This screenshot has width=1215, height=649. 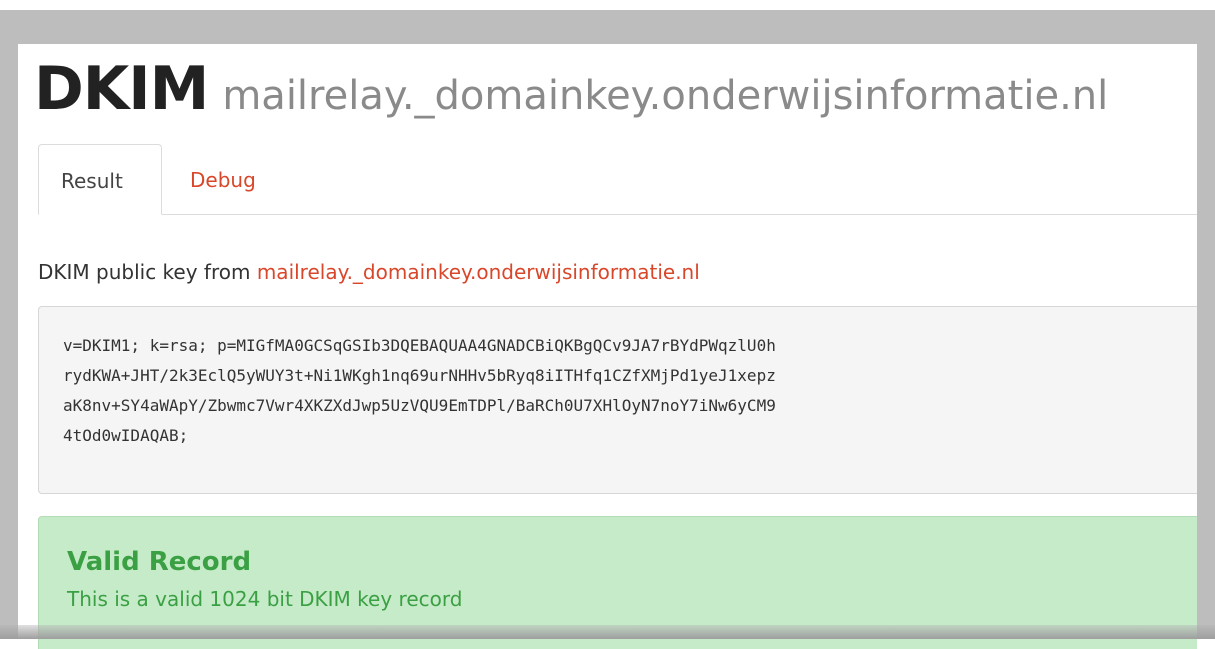 I want to click on alert-title: Valid Record, so click(x=159, y=562).